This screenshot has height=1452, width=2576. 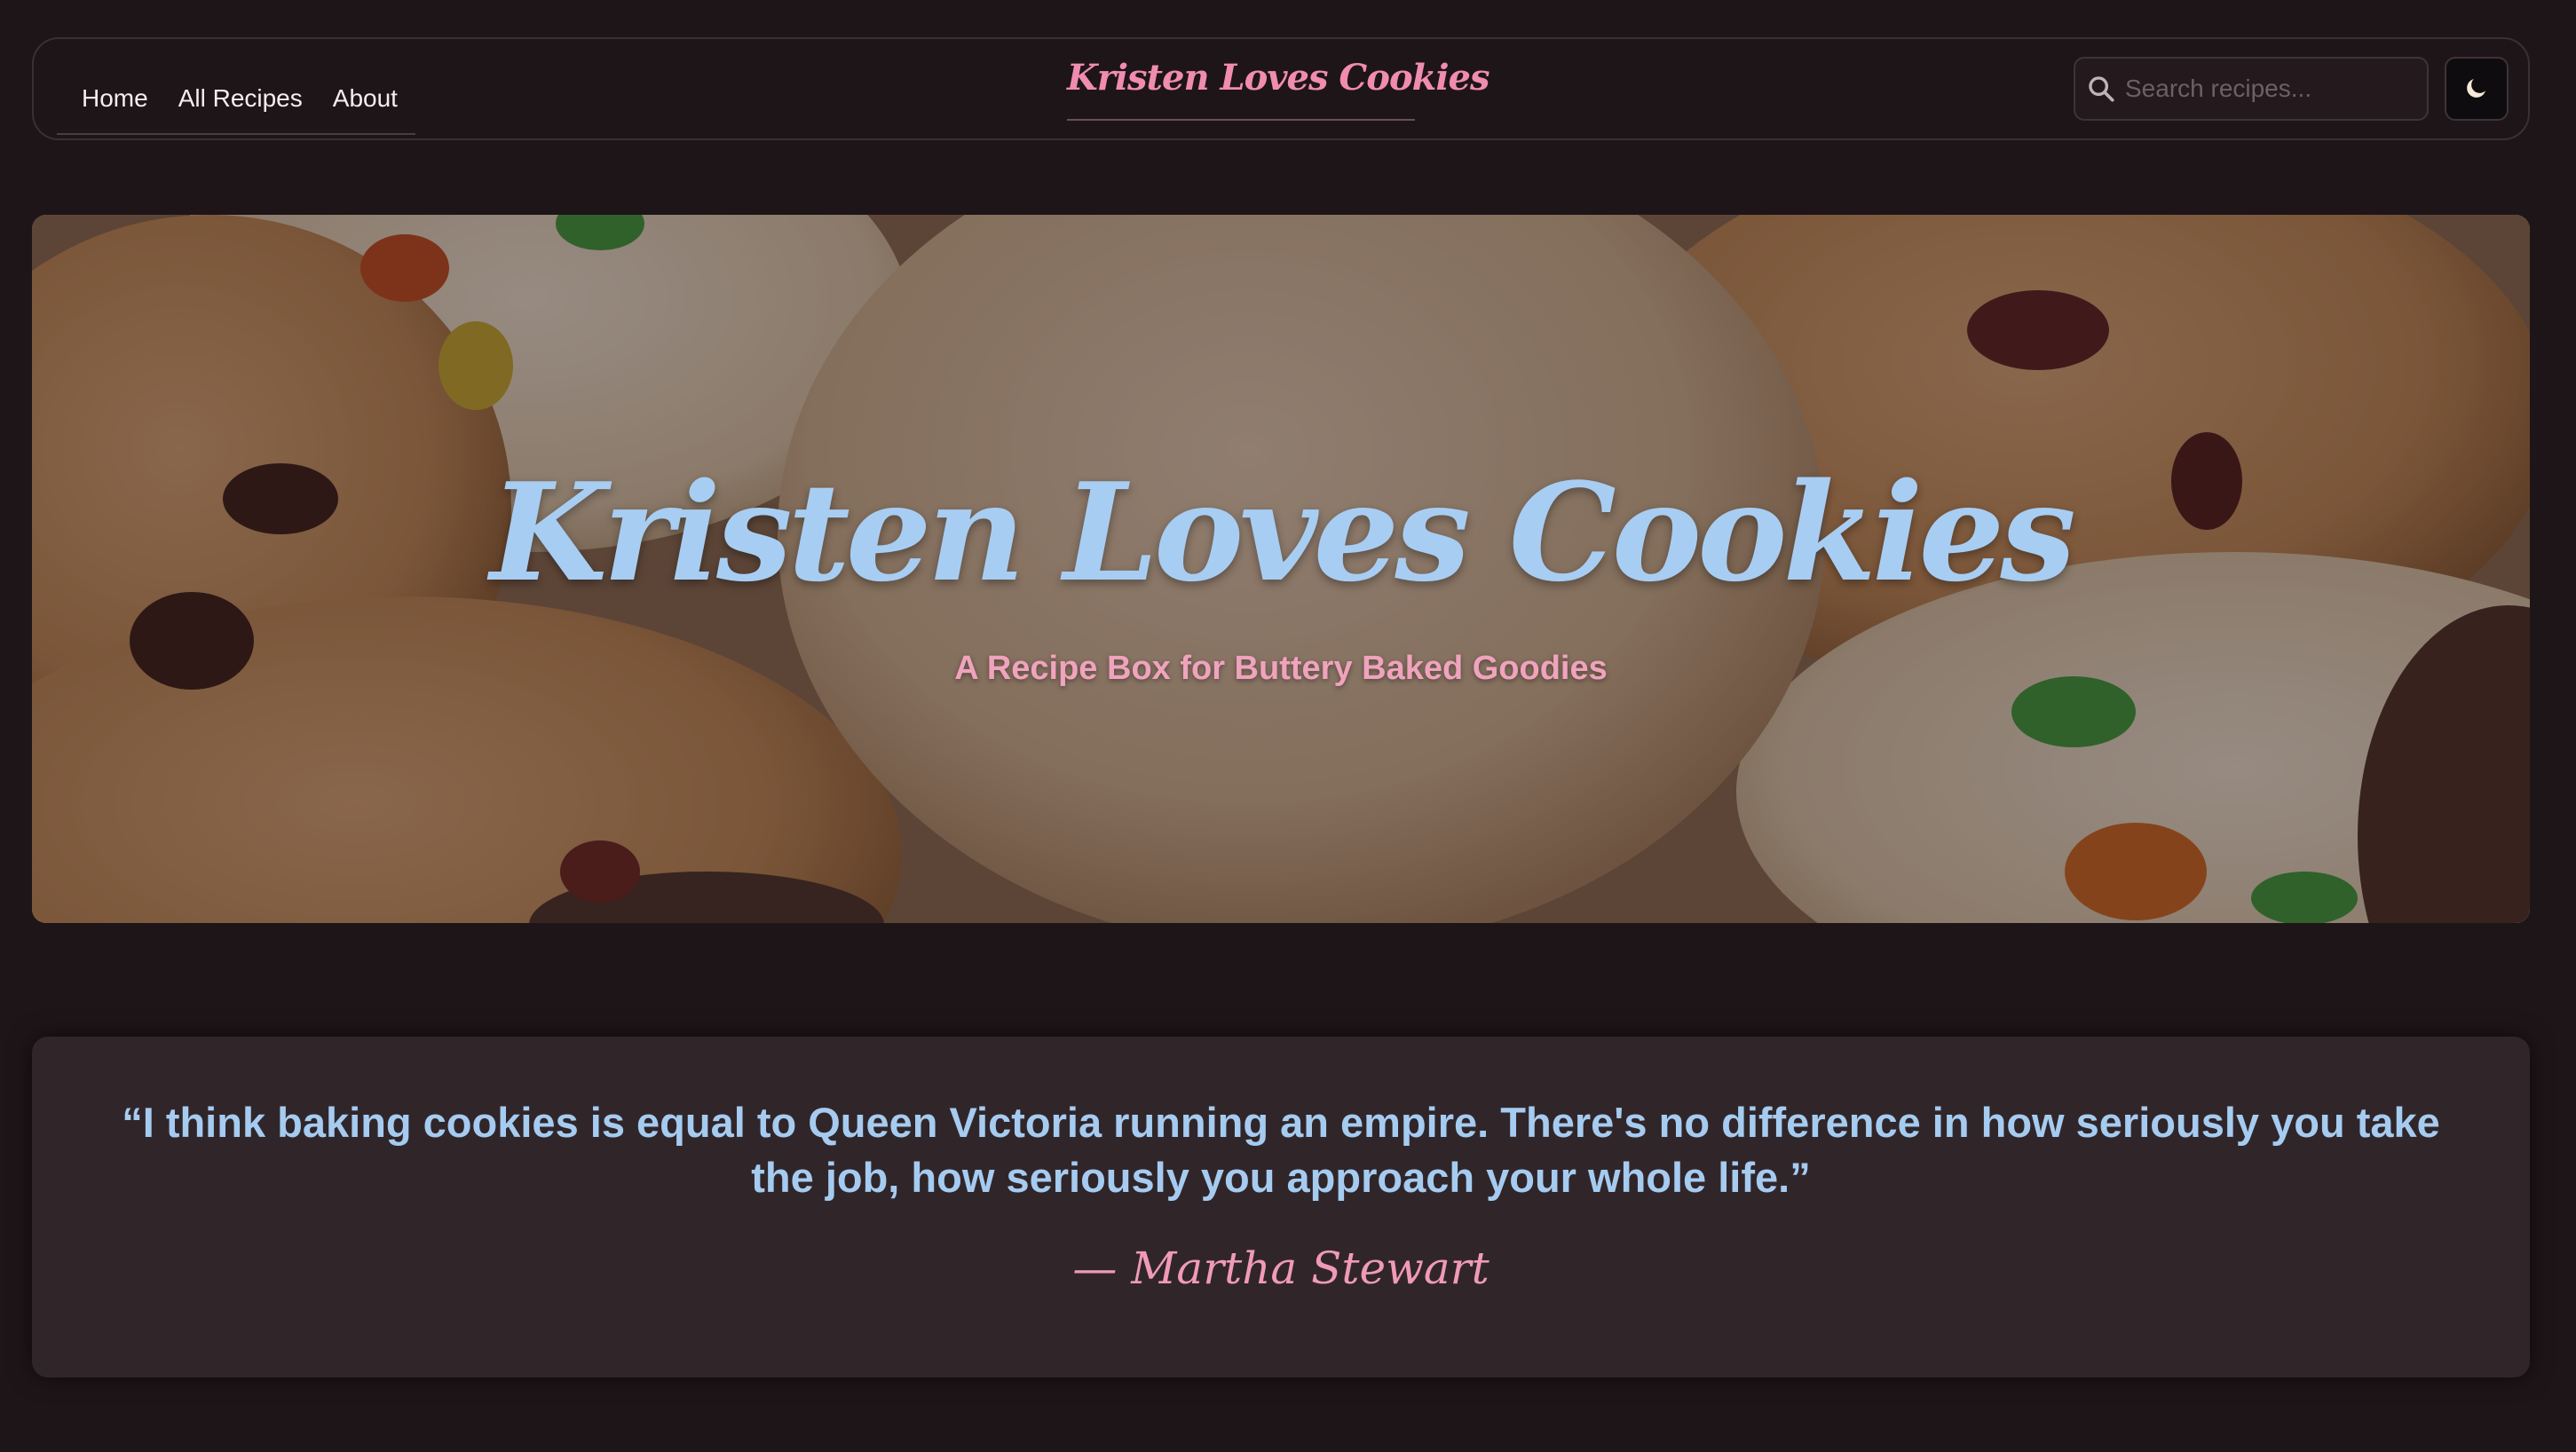 What do you see at coordinates (1281, 668) in the screenshot?
I see `hero-subtitle: A Recipe Box for Buttery Baked Goodies` at bounding box center [1281, 668].